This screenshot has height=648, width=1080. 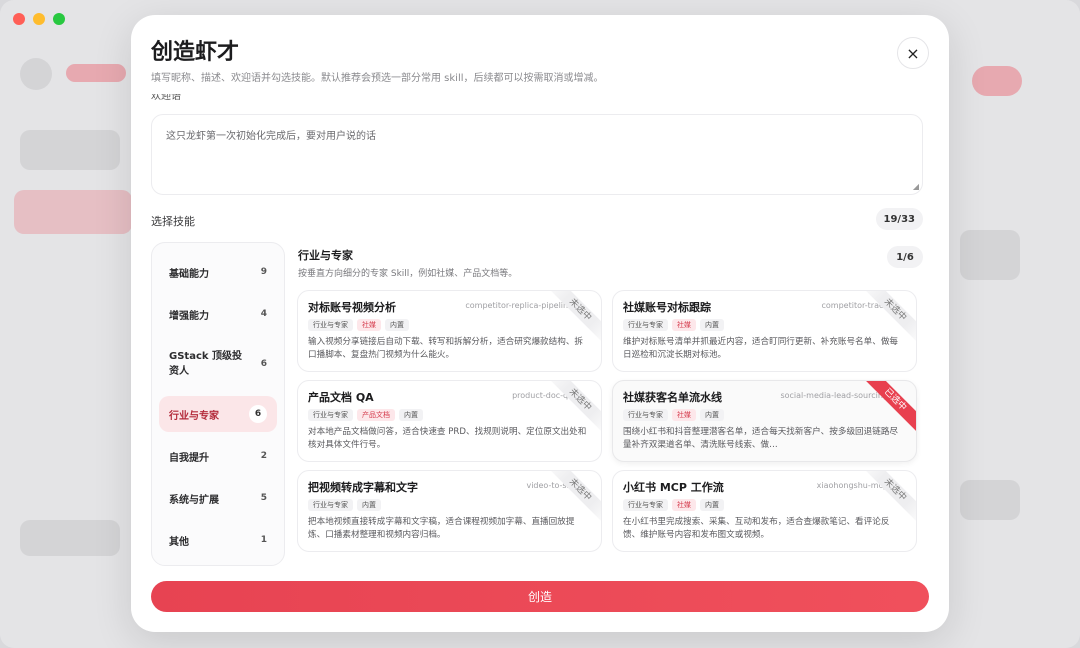 I want to click on window-controls, so click(x=39, y=19).